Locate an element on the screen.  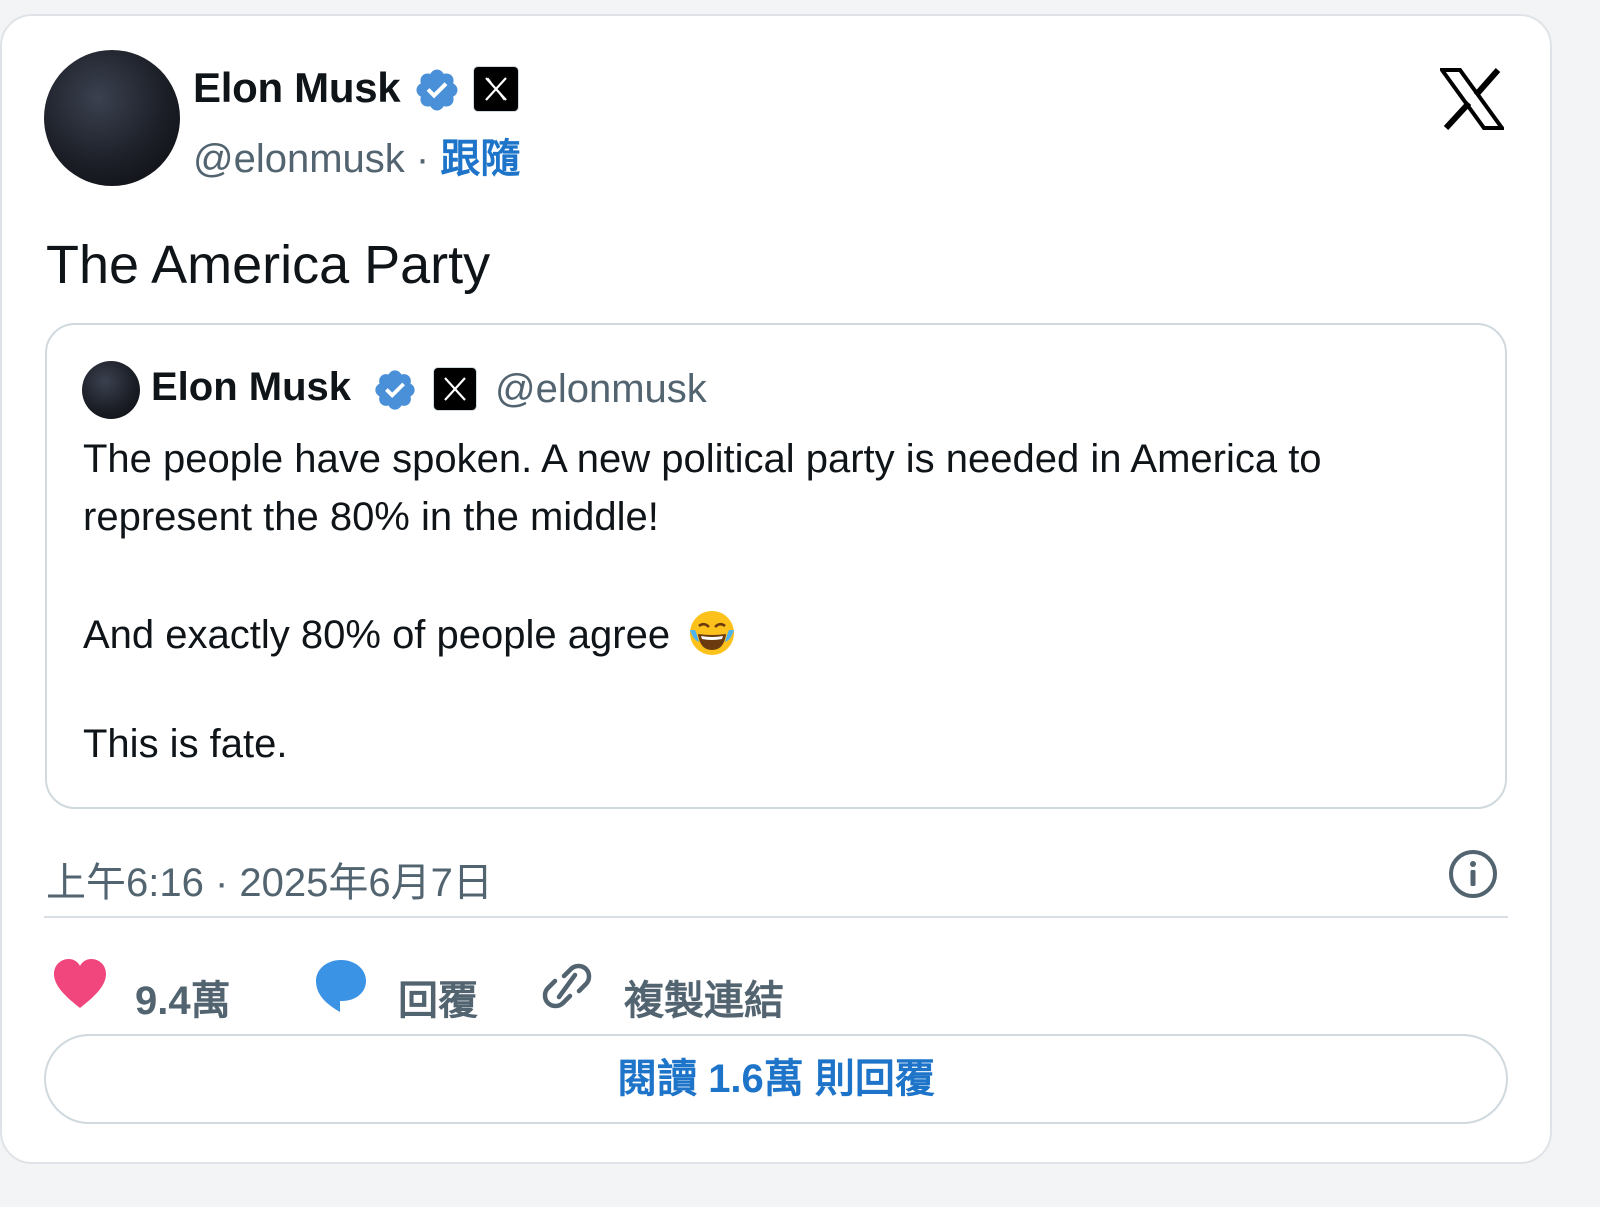
quoted-author-handle: @elonmusk is located at coordinates (601, 389).